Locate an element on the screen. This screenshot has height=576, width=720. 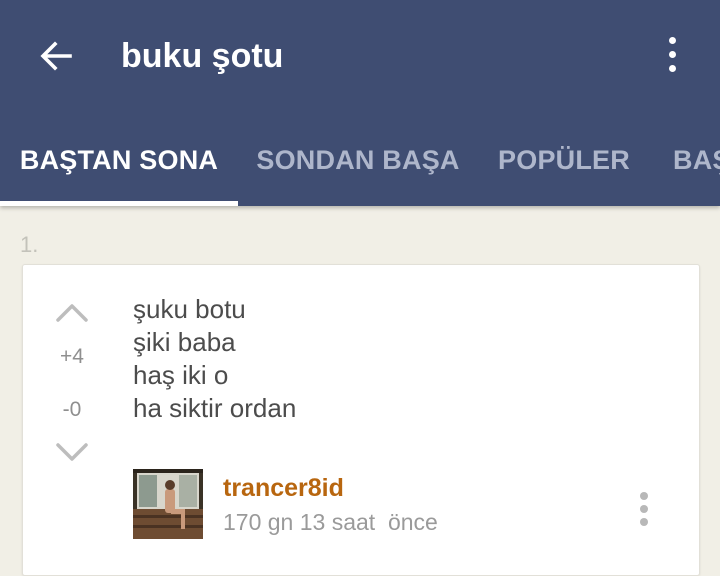
avatar-image is located at coordinates (168, 504).